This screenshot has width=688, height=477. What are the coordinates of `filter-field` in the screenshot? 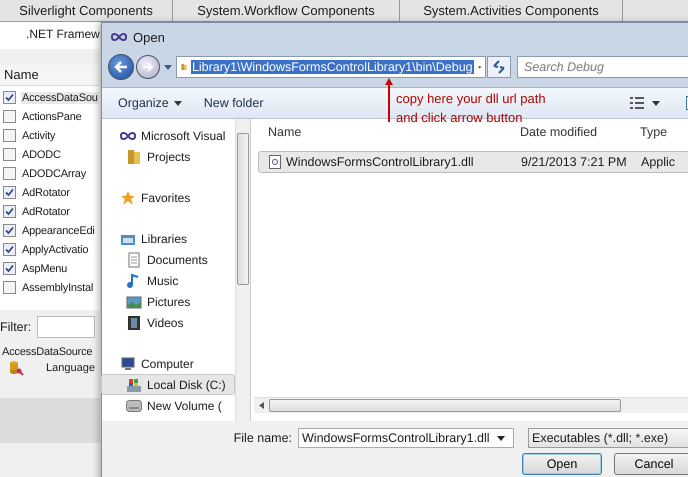 It's located at (66, 327).